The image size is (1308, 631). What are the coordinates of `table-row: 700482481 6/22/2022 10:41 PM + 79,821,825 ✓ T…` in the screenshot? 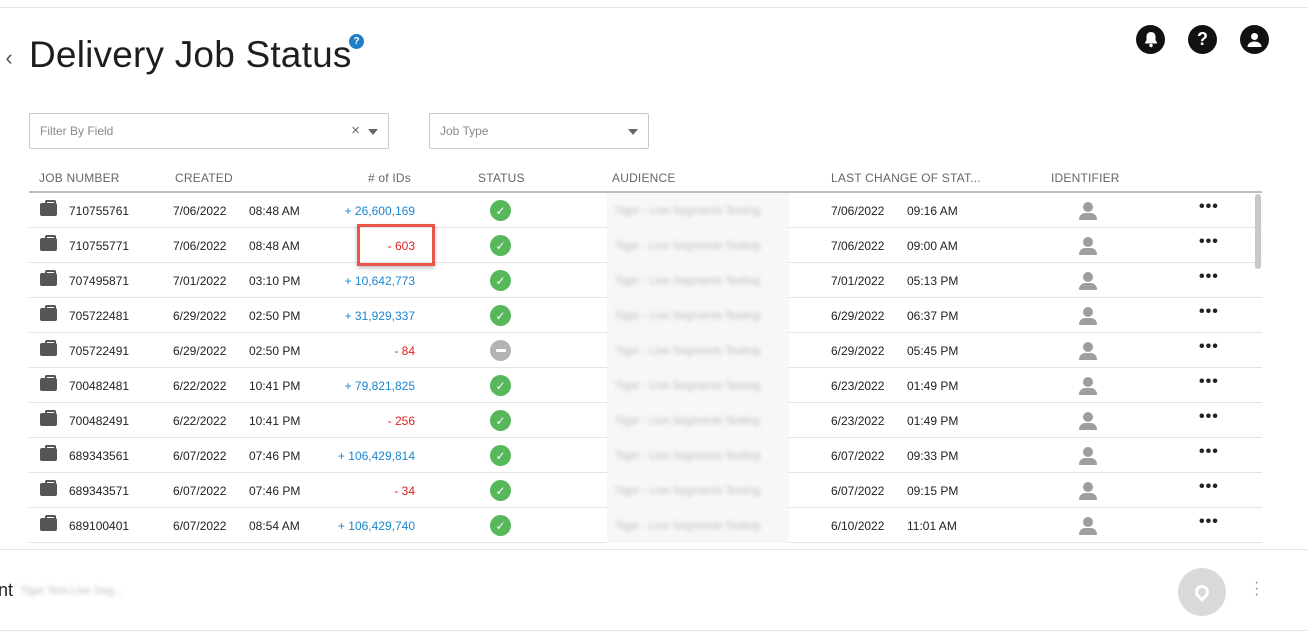 It's located at (645, 385).